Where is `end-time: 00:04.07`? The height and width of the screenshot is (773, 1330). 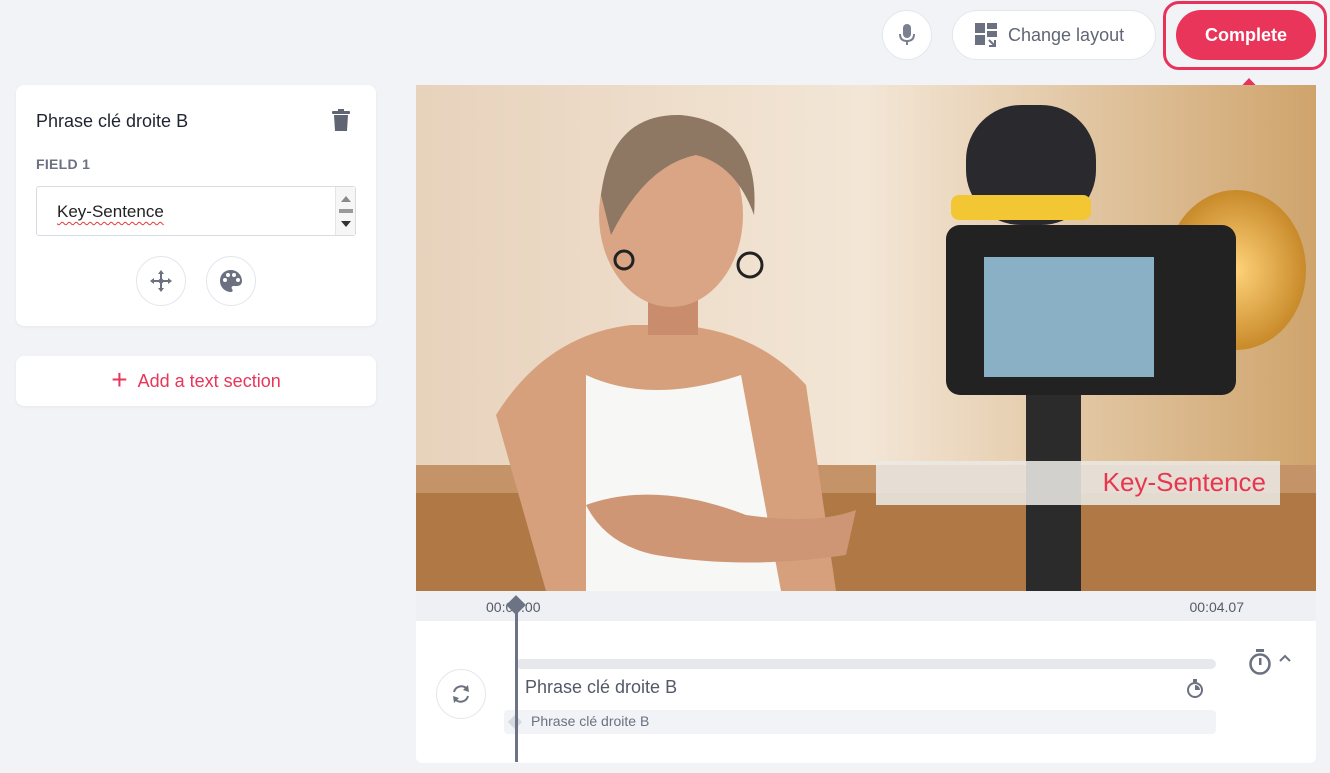
end-time: 00:04.07 is located at coordinates (1217, 607).